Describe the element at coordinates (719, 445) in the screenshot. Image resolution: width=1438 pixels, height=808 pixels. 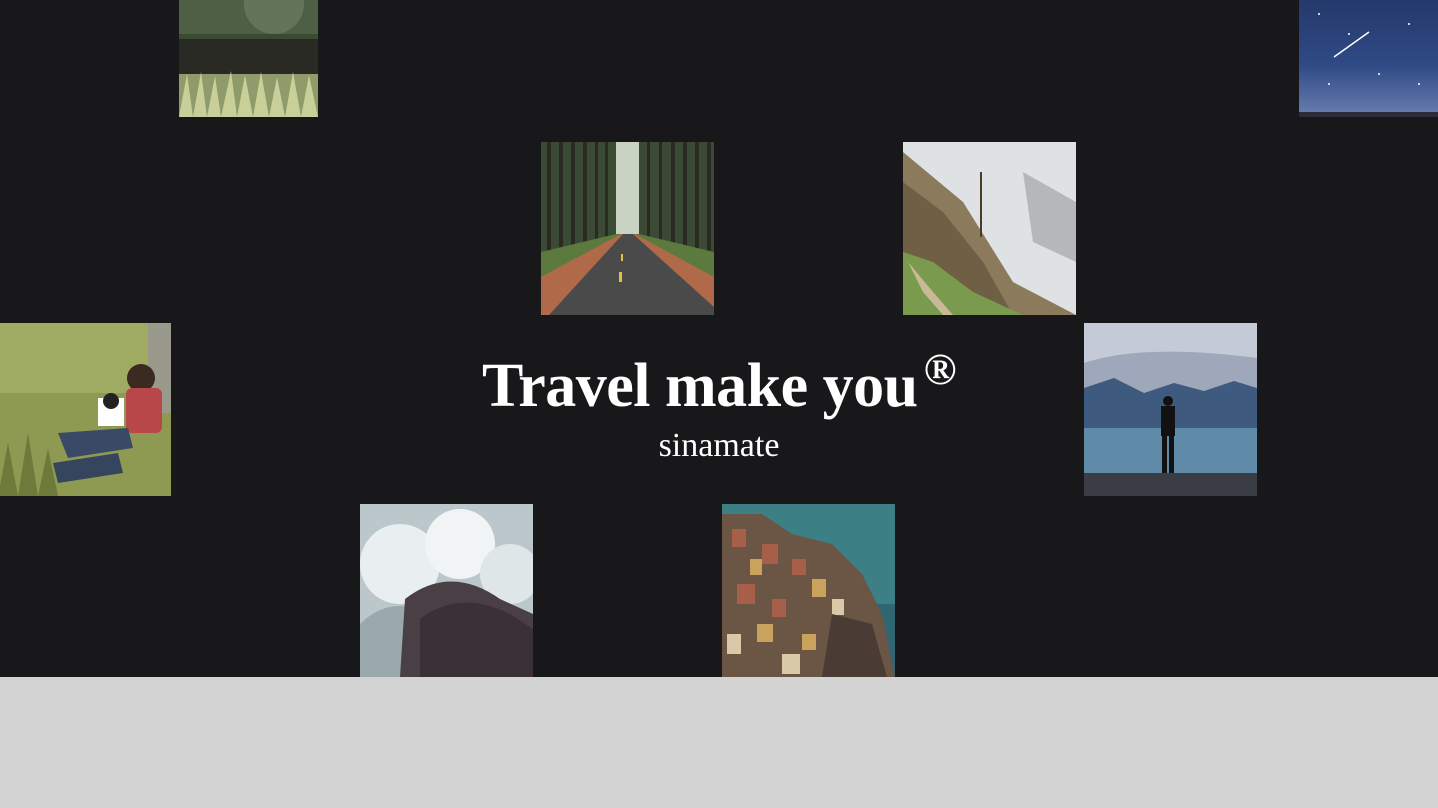
I see `page-subtitle: sinamate` at that location.